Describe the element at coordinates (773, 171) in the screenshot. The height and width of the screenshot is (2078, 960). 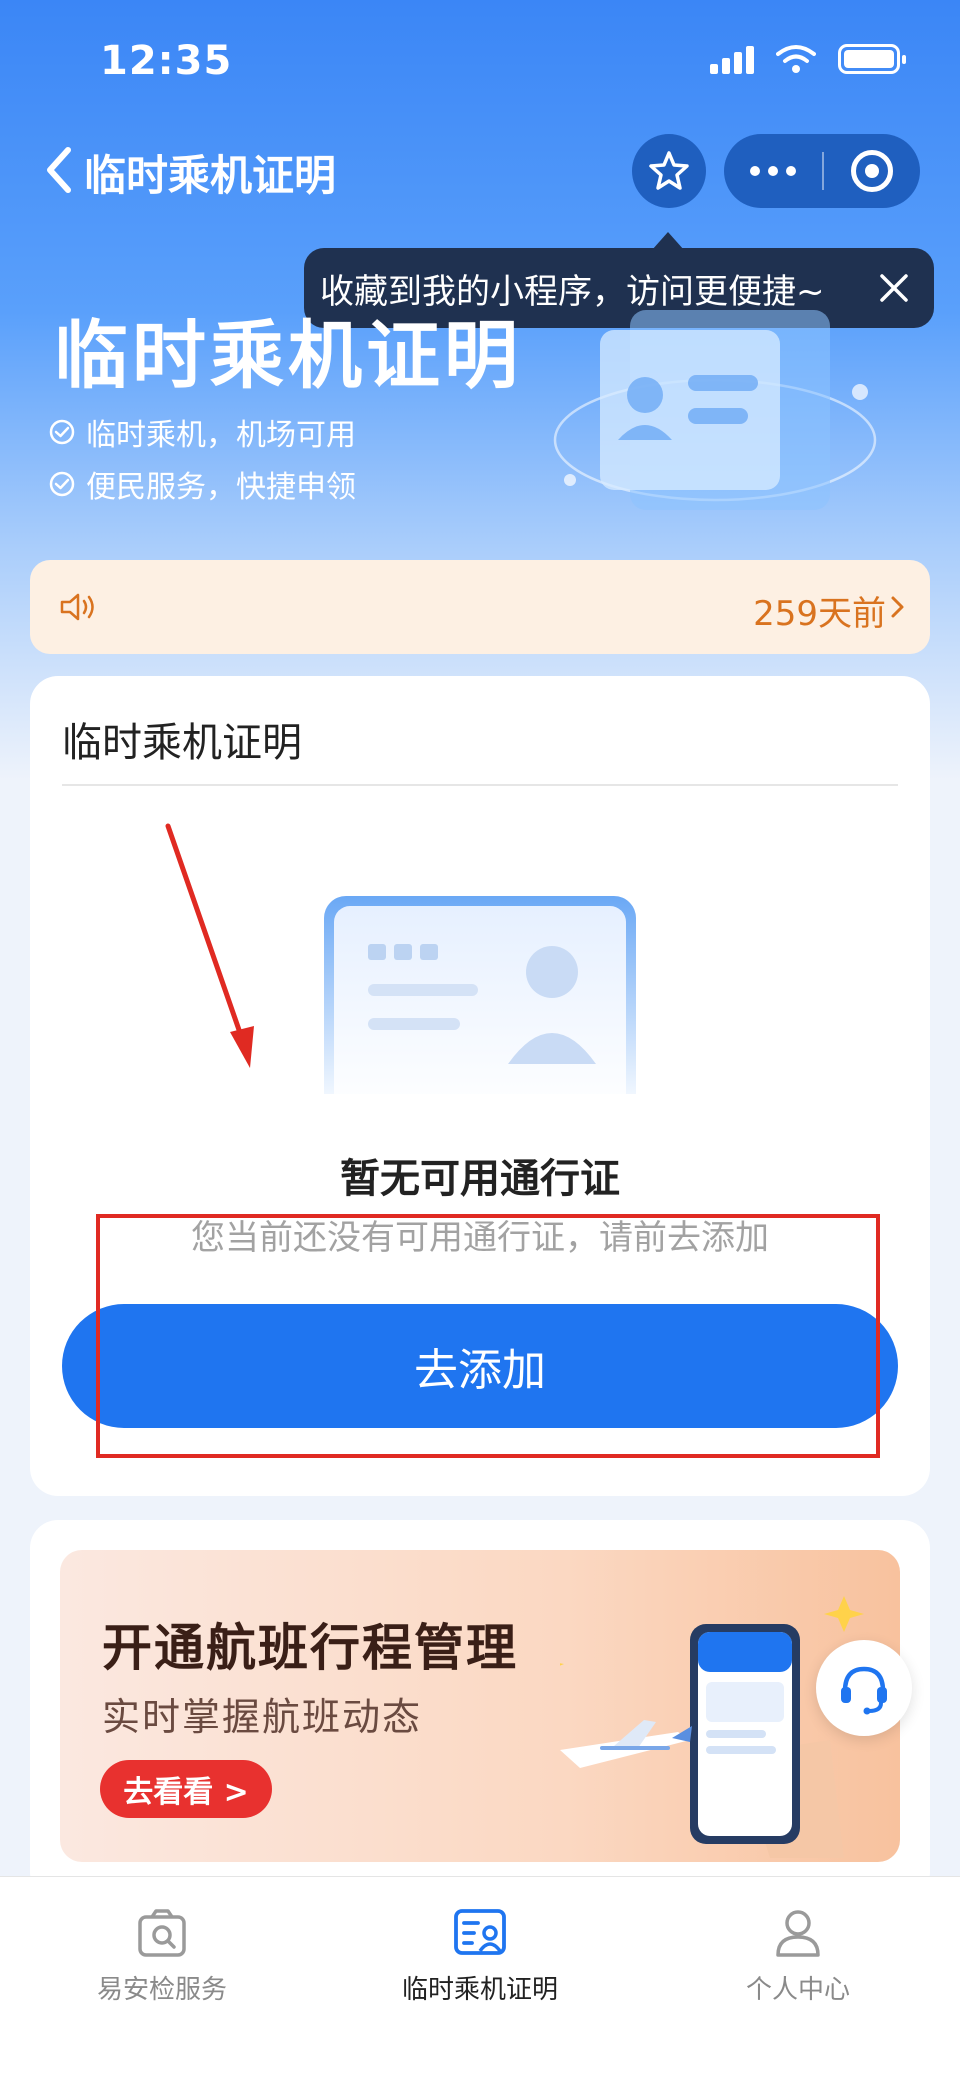
I see `more-icon` at that location.